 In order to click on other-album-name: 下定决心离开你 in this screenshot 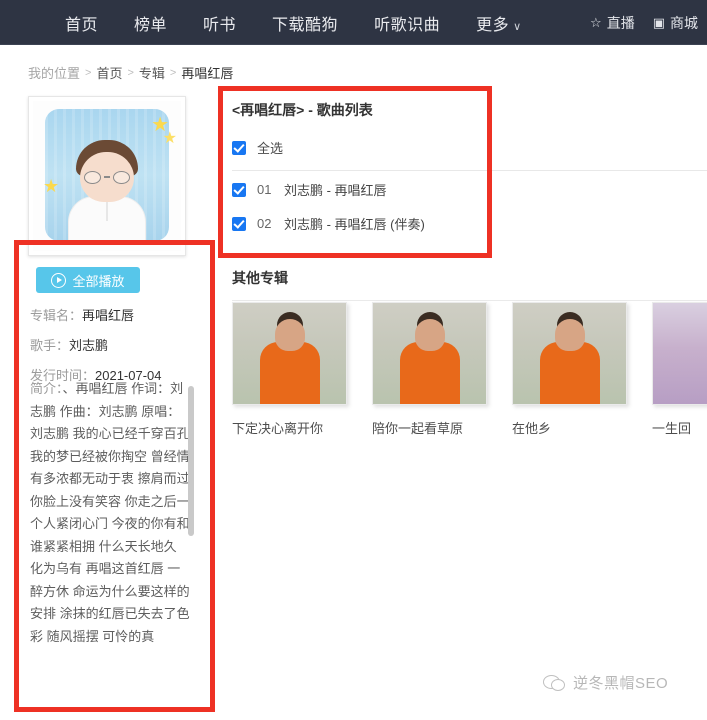, I will do `click(289, 427)`.